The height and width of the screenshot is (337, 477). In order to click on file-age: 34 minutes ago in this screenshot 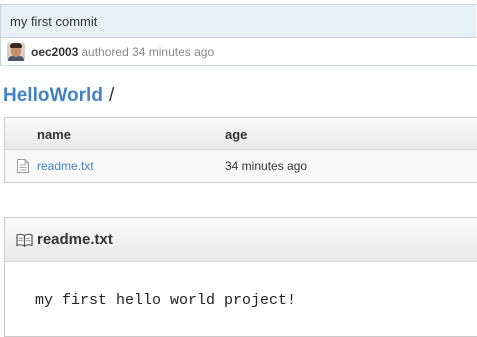, I will do `click(266, 166)`.